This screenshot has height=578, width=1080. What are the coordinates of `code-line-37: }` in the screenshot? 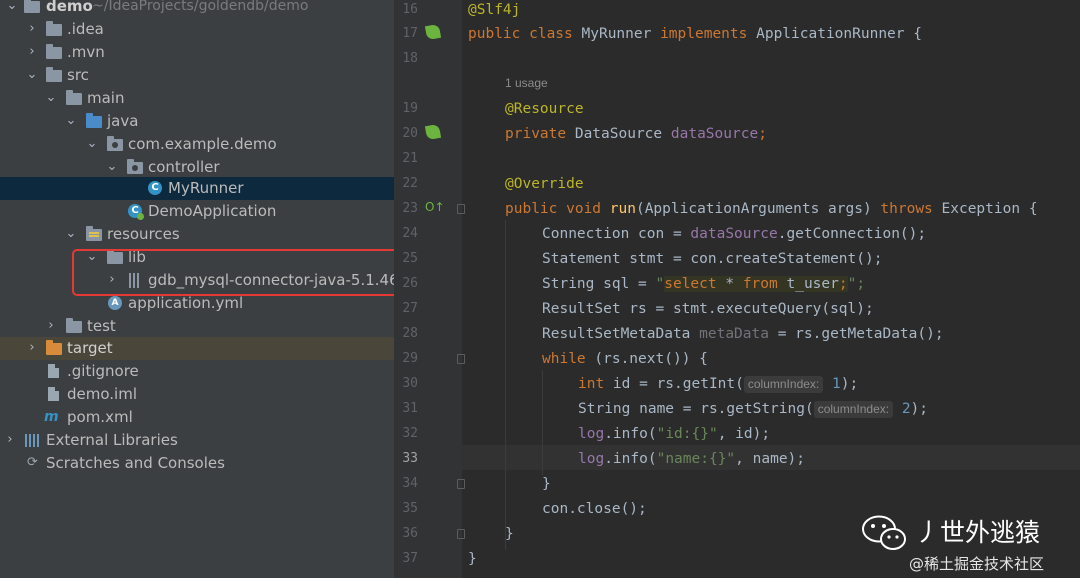 It's located at (472, 561).